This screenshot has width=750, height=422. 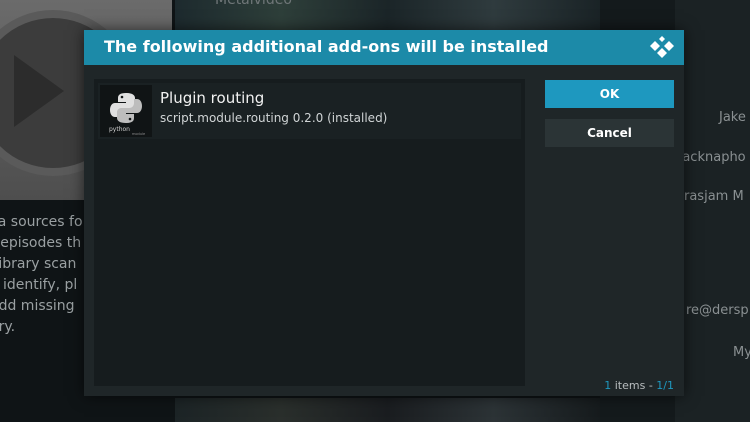 I want to click on background-name: racknapho, so click(x=711, y=157).